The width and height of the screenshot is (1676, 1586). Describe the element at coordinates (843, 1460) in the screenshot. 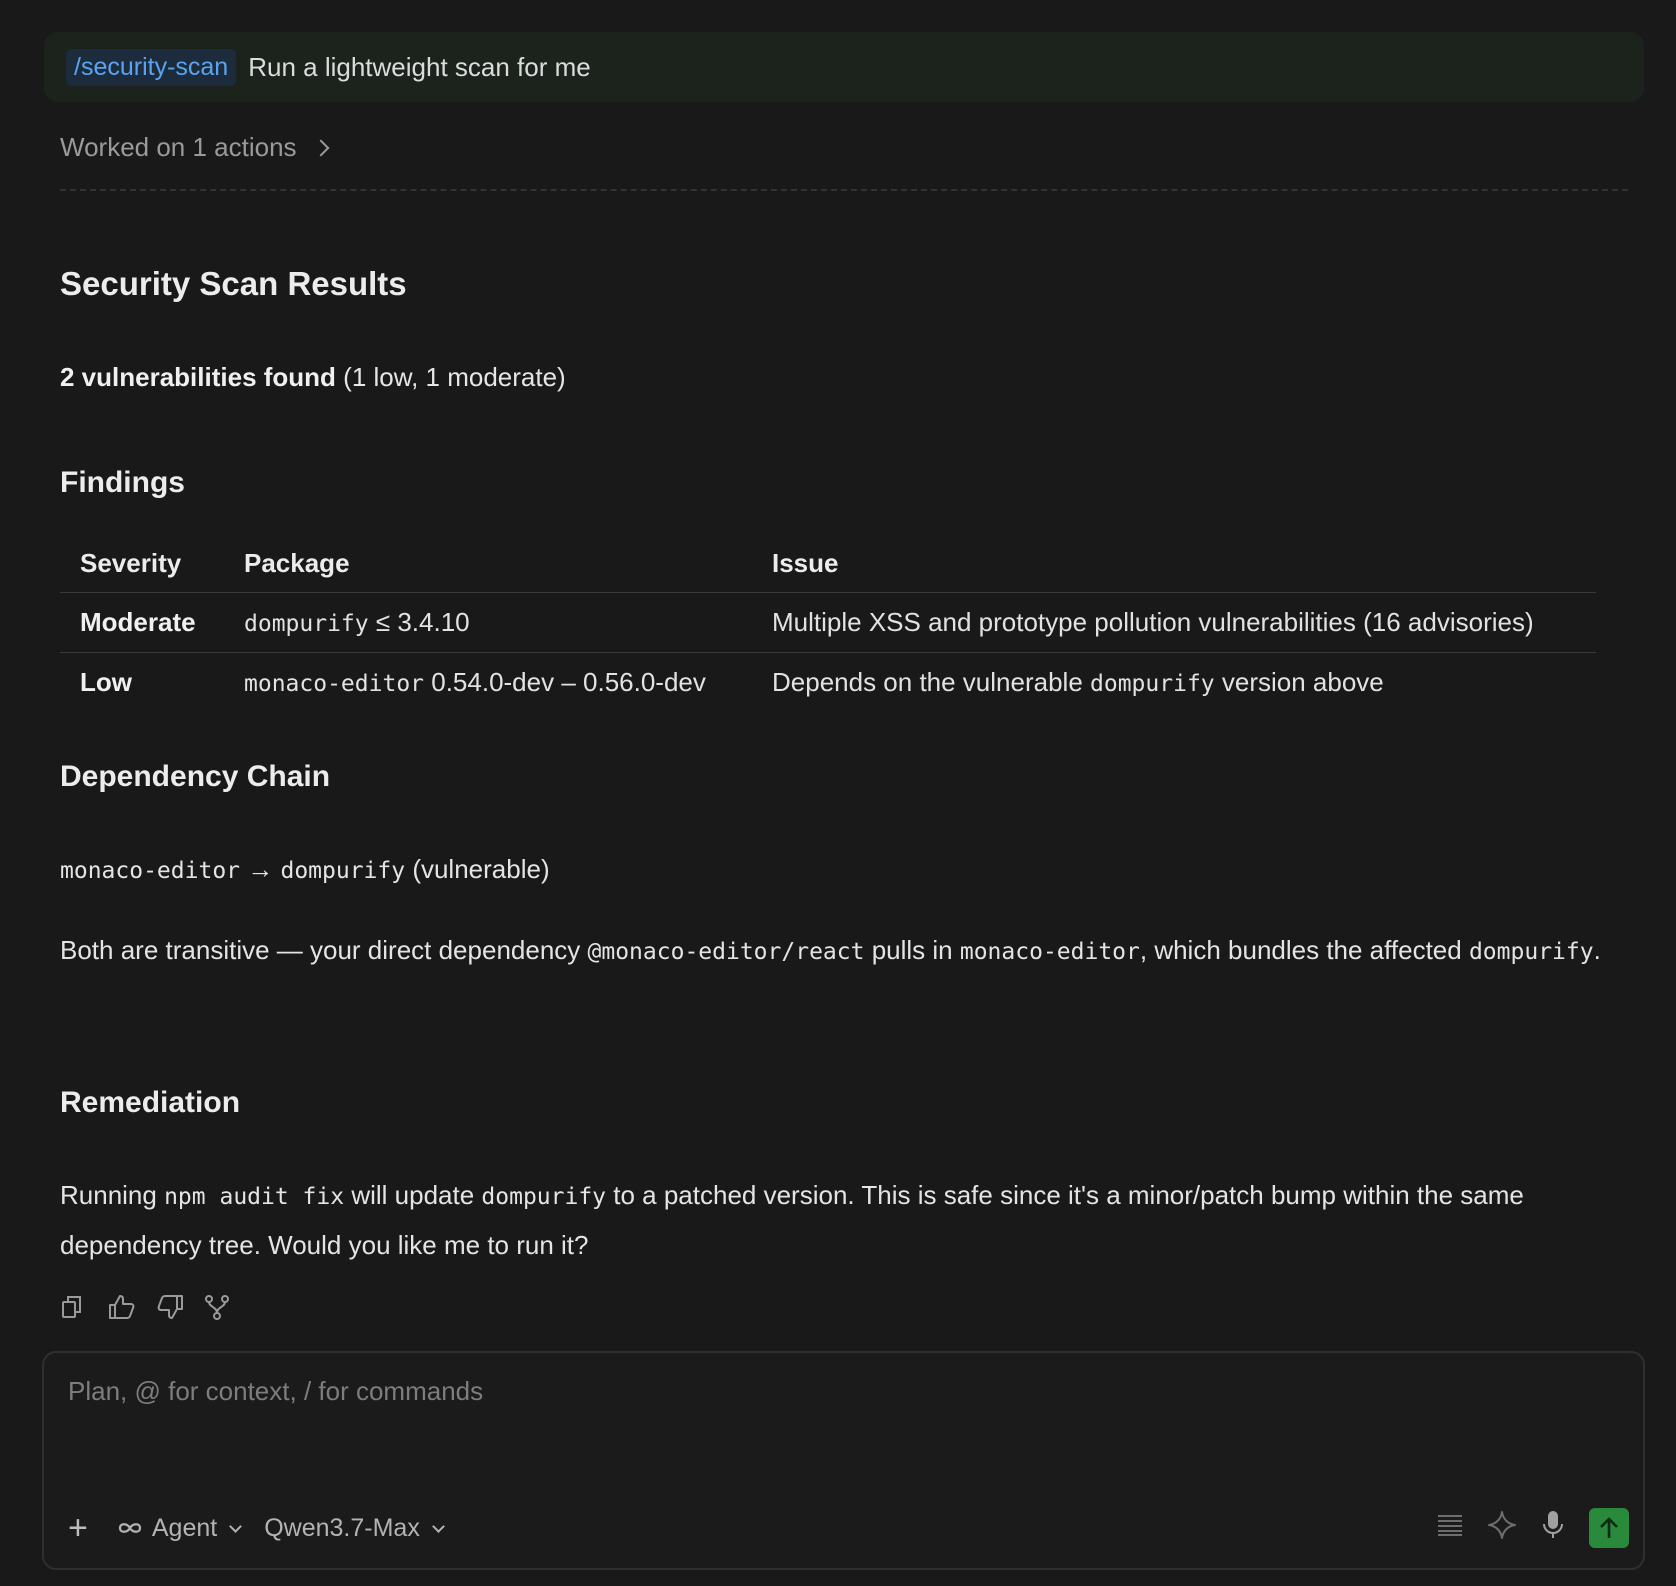

I see `composer: + Agent Qwen3.7-Max` at that location.